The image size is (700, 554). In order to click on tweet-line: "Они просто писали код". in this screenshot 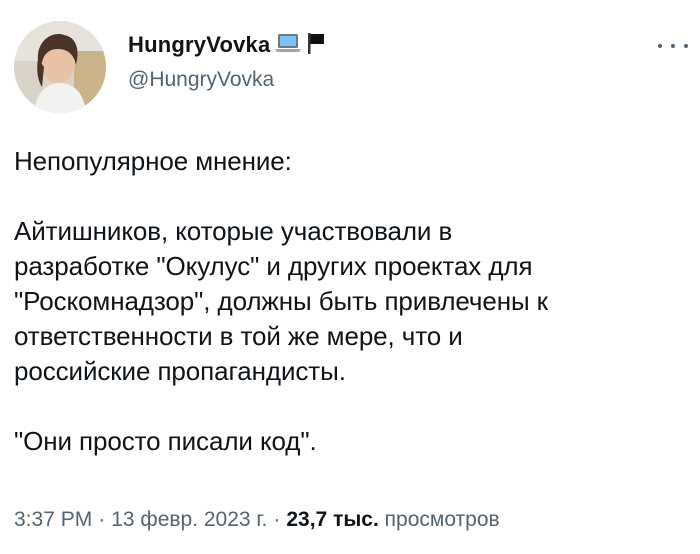, I will do `click(165, 441)`.